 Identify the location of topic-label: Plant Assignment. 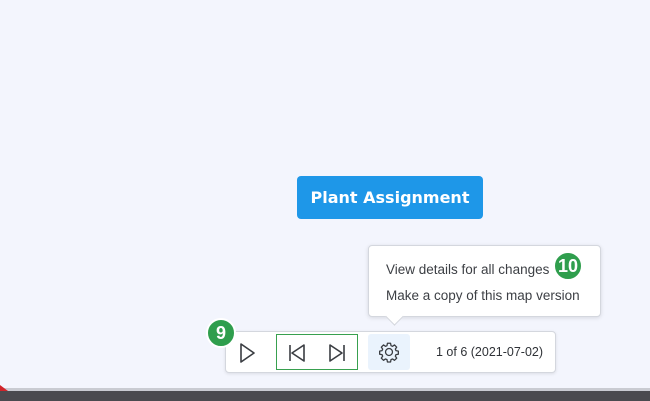
(390, 197).